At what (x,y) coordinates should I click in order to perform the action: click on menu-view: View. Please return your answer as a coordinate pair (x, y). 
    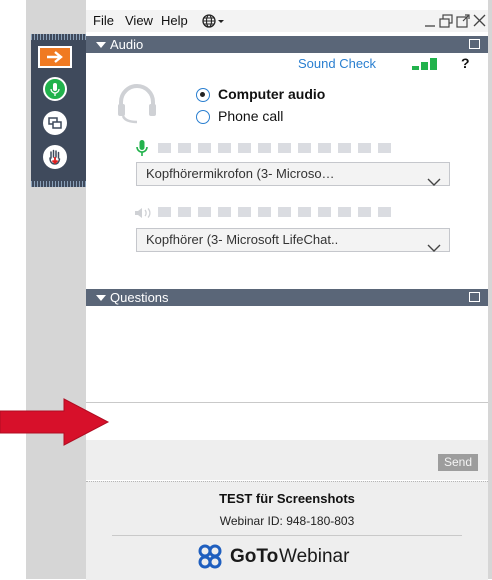
    Looking at the image, I should click on (139, 20).